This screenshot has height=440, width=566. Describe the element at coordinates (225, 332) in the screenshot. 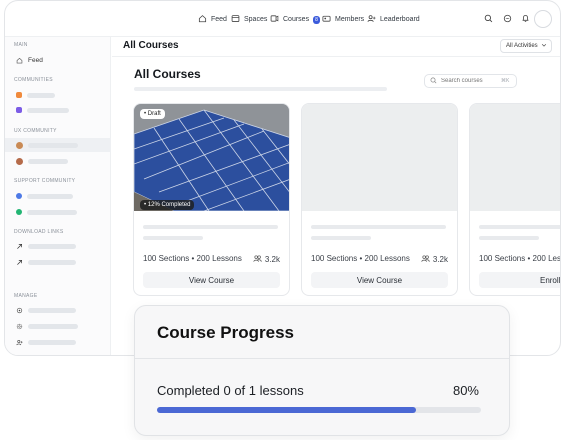

I see `course-progress-title: Course Progress` at that location.